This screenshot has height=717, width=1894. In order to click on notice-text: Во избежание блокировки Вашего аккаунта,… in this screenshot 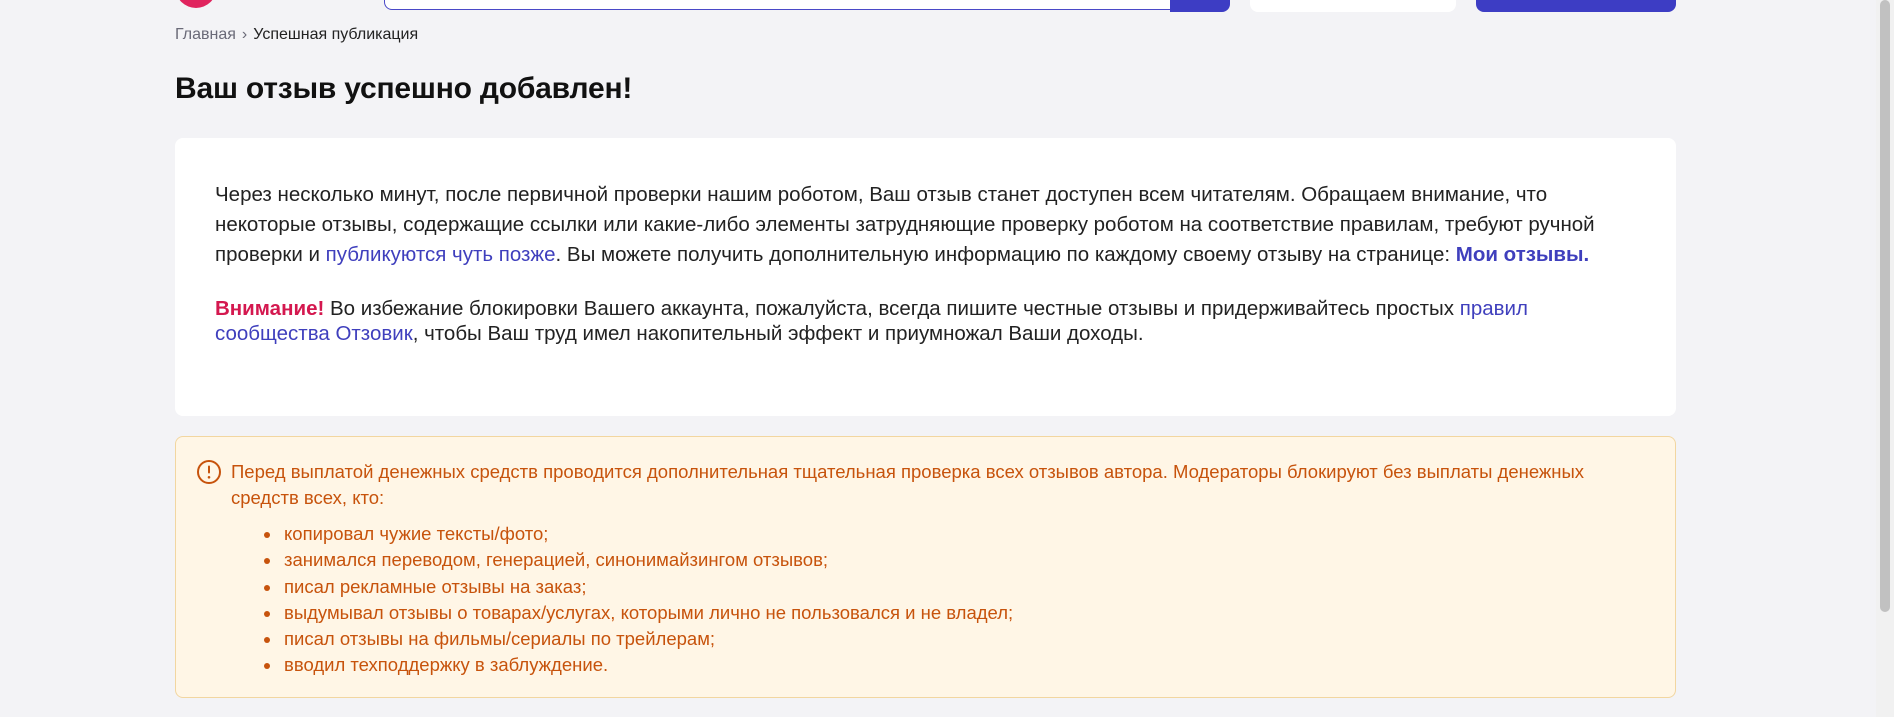, I will do `click(892, 308)`.